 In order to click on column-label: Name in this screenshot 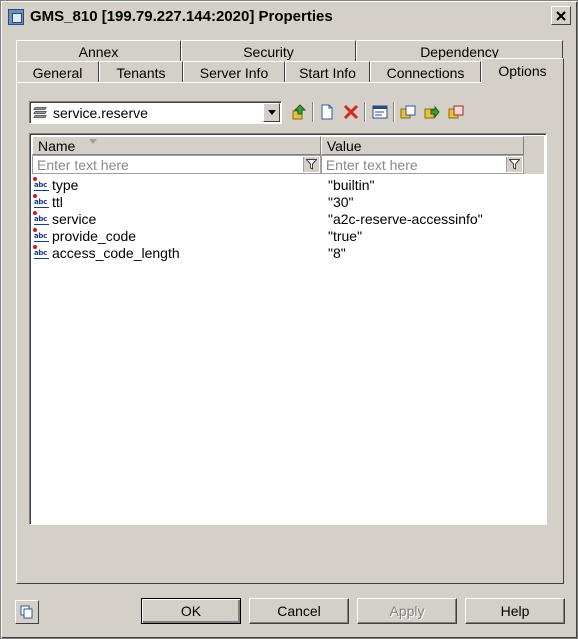, I will do `click(57, 145)`.